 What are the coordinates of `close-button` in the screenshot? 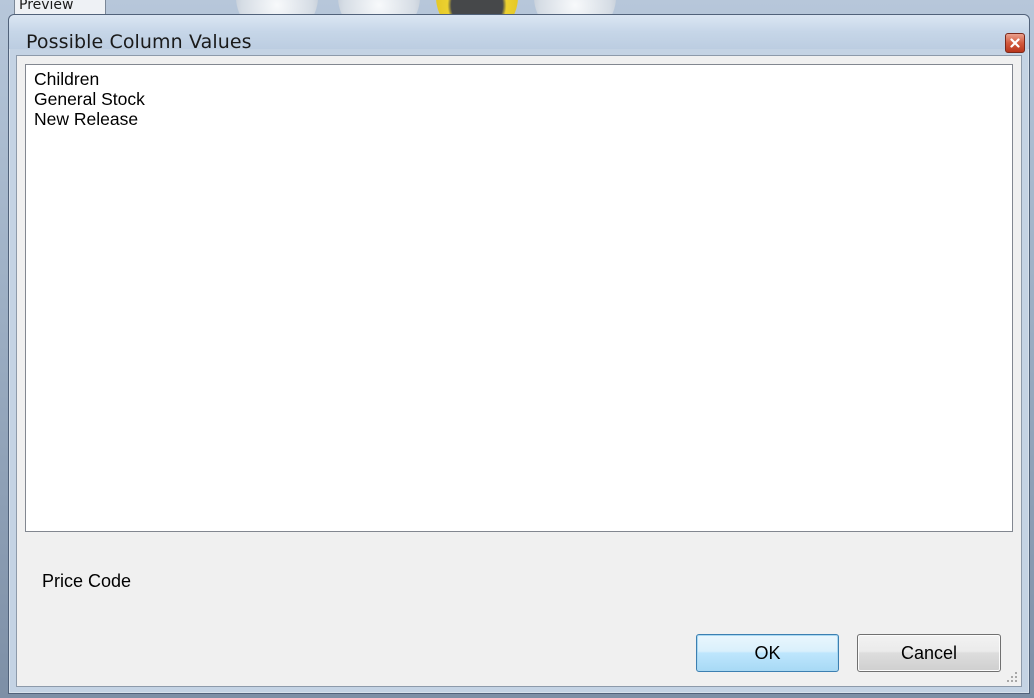 It's located at (1015, 43).